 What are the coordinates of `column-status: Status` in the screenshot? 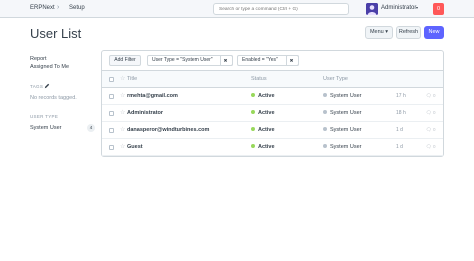 It's located at (259, 79).